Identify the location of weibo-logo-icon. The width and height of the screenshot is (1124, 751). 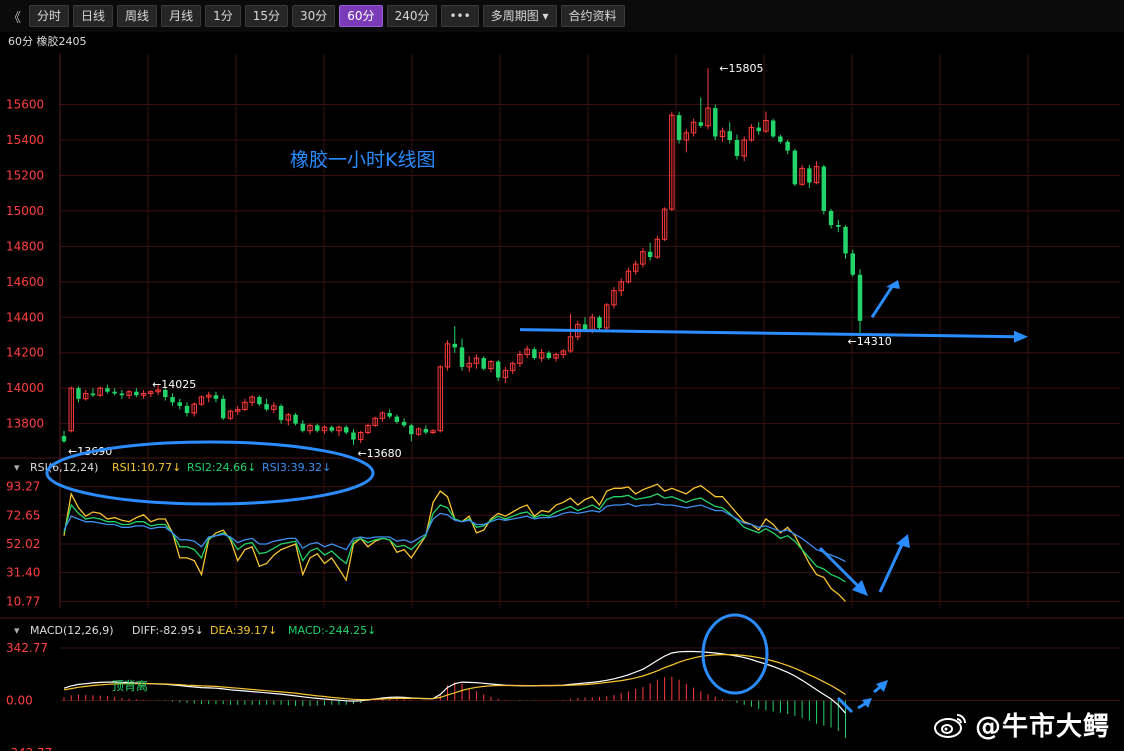
(949, 725).